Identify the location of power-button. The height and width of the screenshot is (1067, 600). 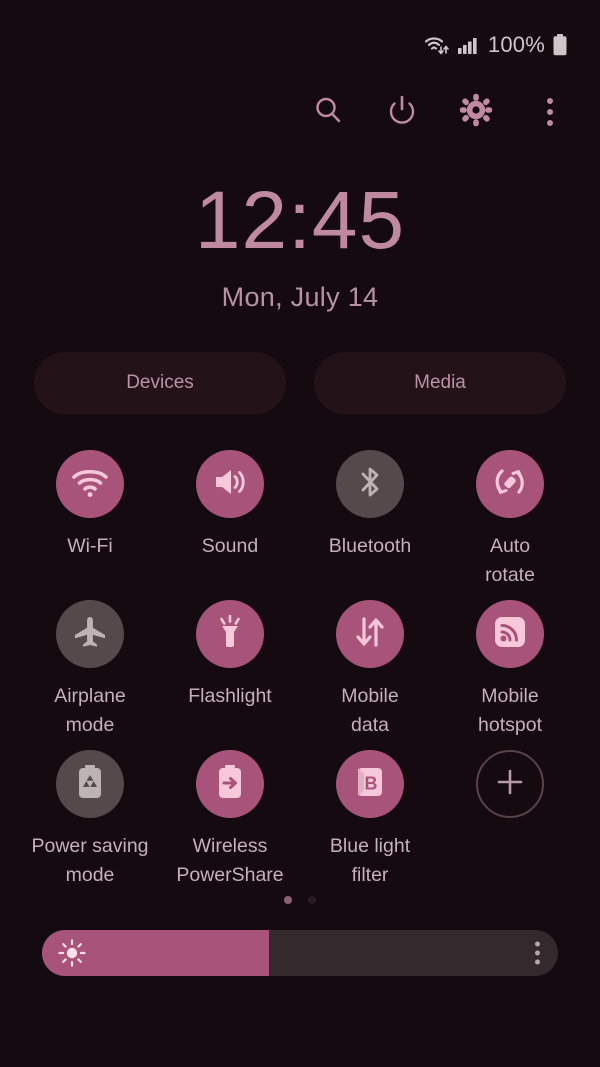
(402, 112).